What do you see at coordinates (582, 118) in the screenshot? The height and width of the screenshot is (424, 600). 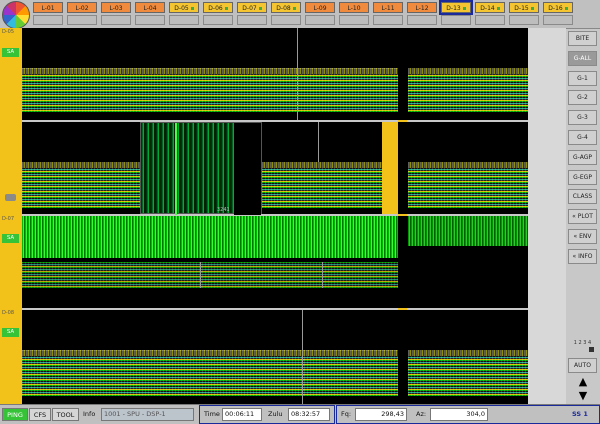 I see `side-button-g-3: G-3` at bounding box center [582, 118].